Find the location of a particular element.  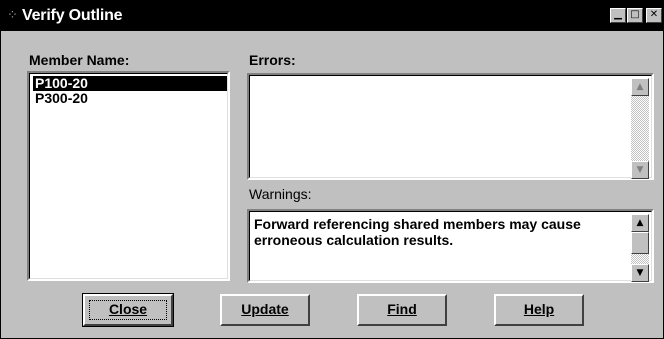

help-button-label: Help is located at coordinates (539, 309).